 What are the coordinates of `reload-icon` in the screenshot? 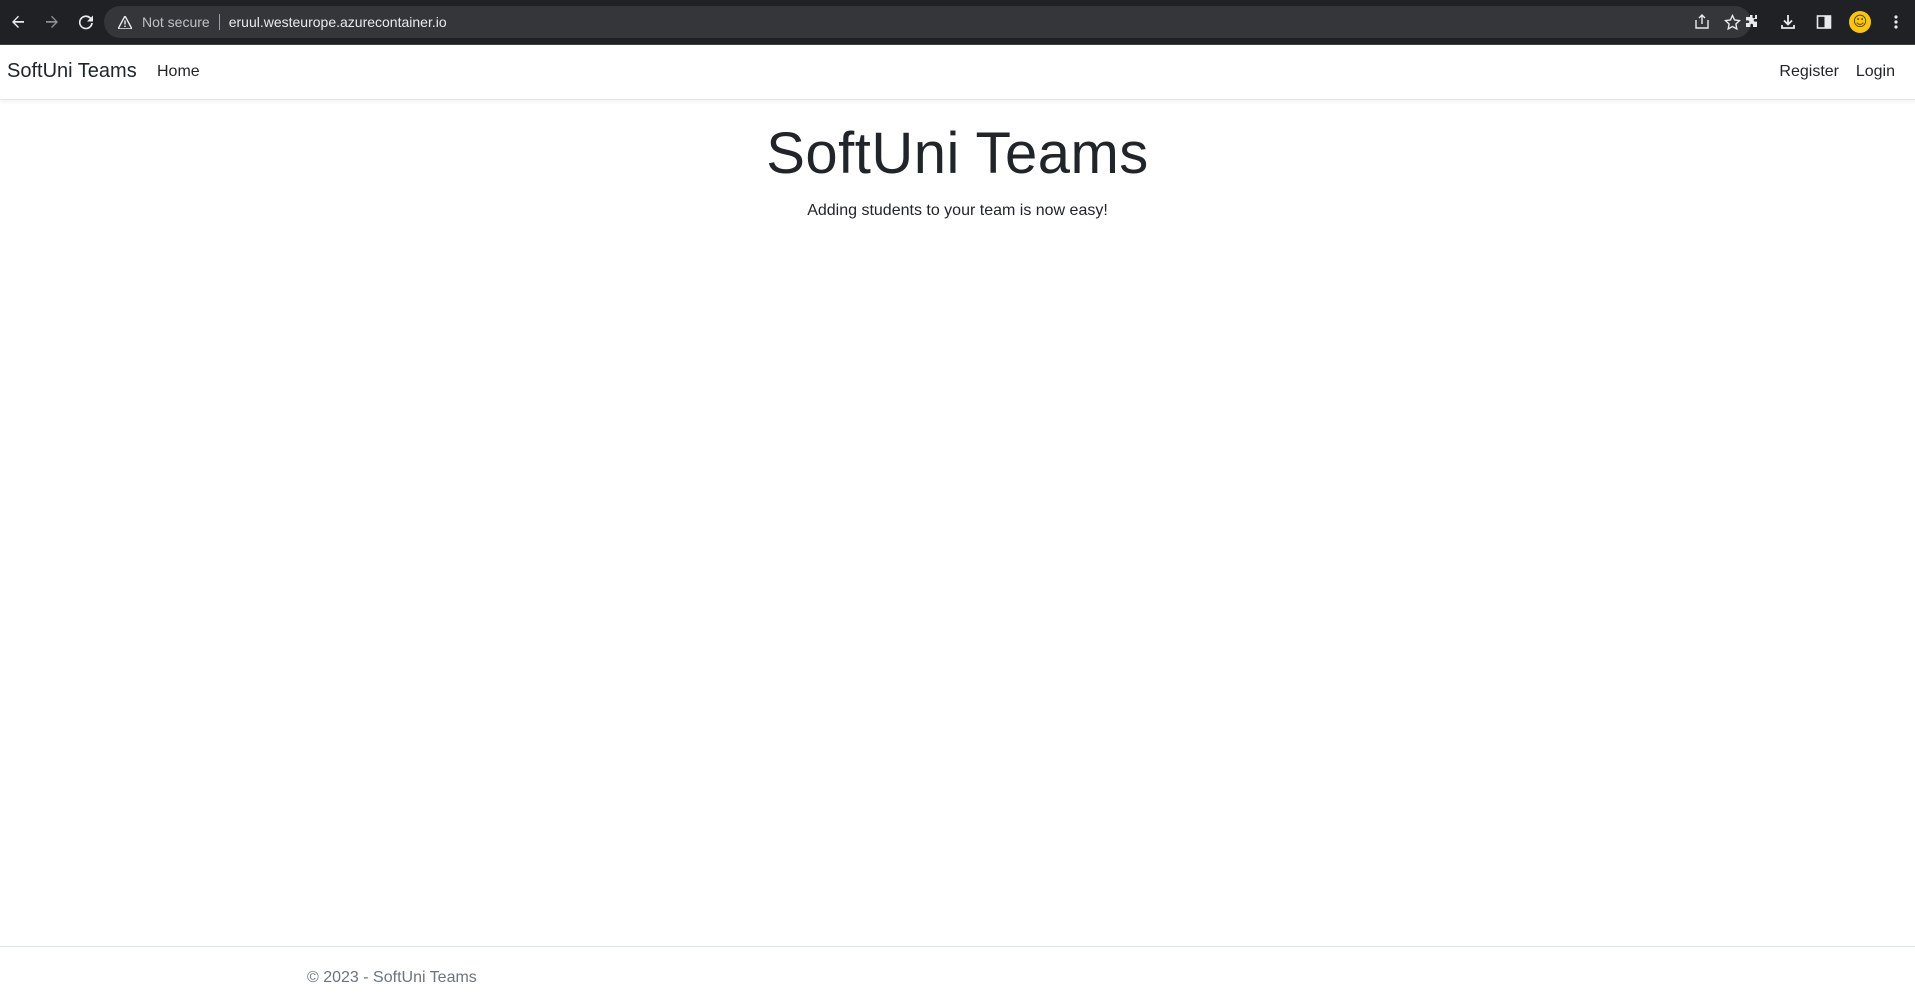 It's located at (86, 22).